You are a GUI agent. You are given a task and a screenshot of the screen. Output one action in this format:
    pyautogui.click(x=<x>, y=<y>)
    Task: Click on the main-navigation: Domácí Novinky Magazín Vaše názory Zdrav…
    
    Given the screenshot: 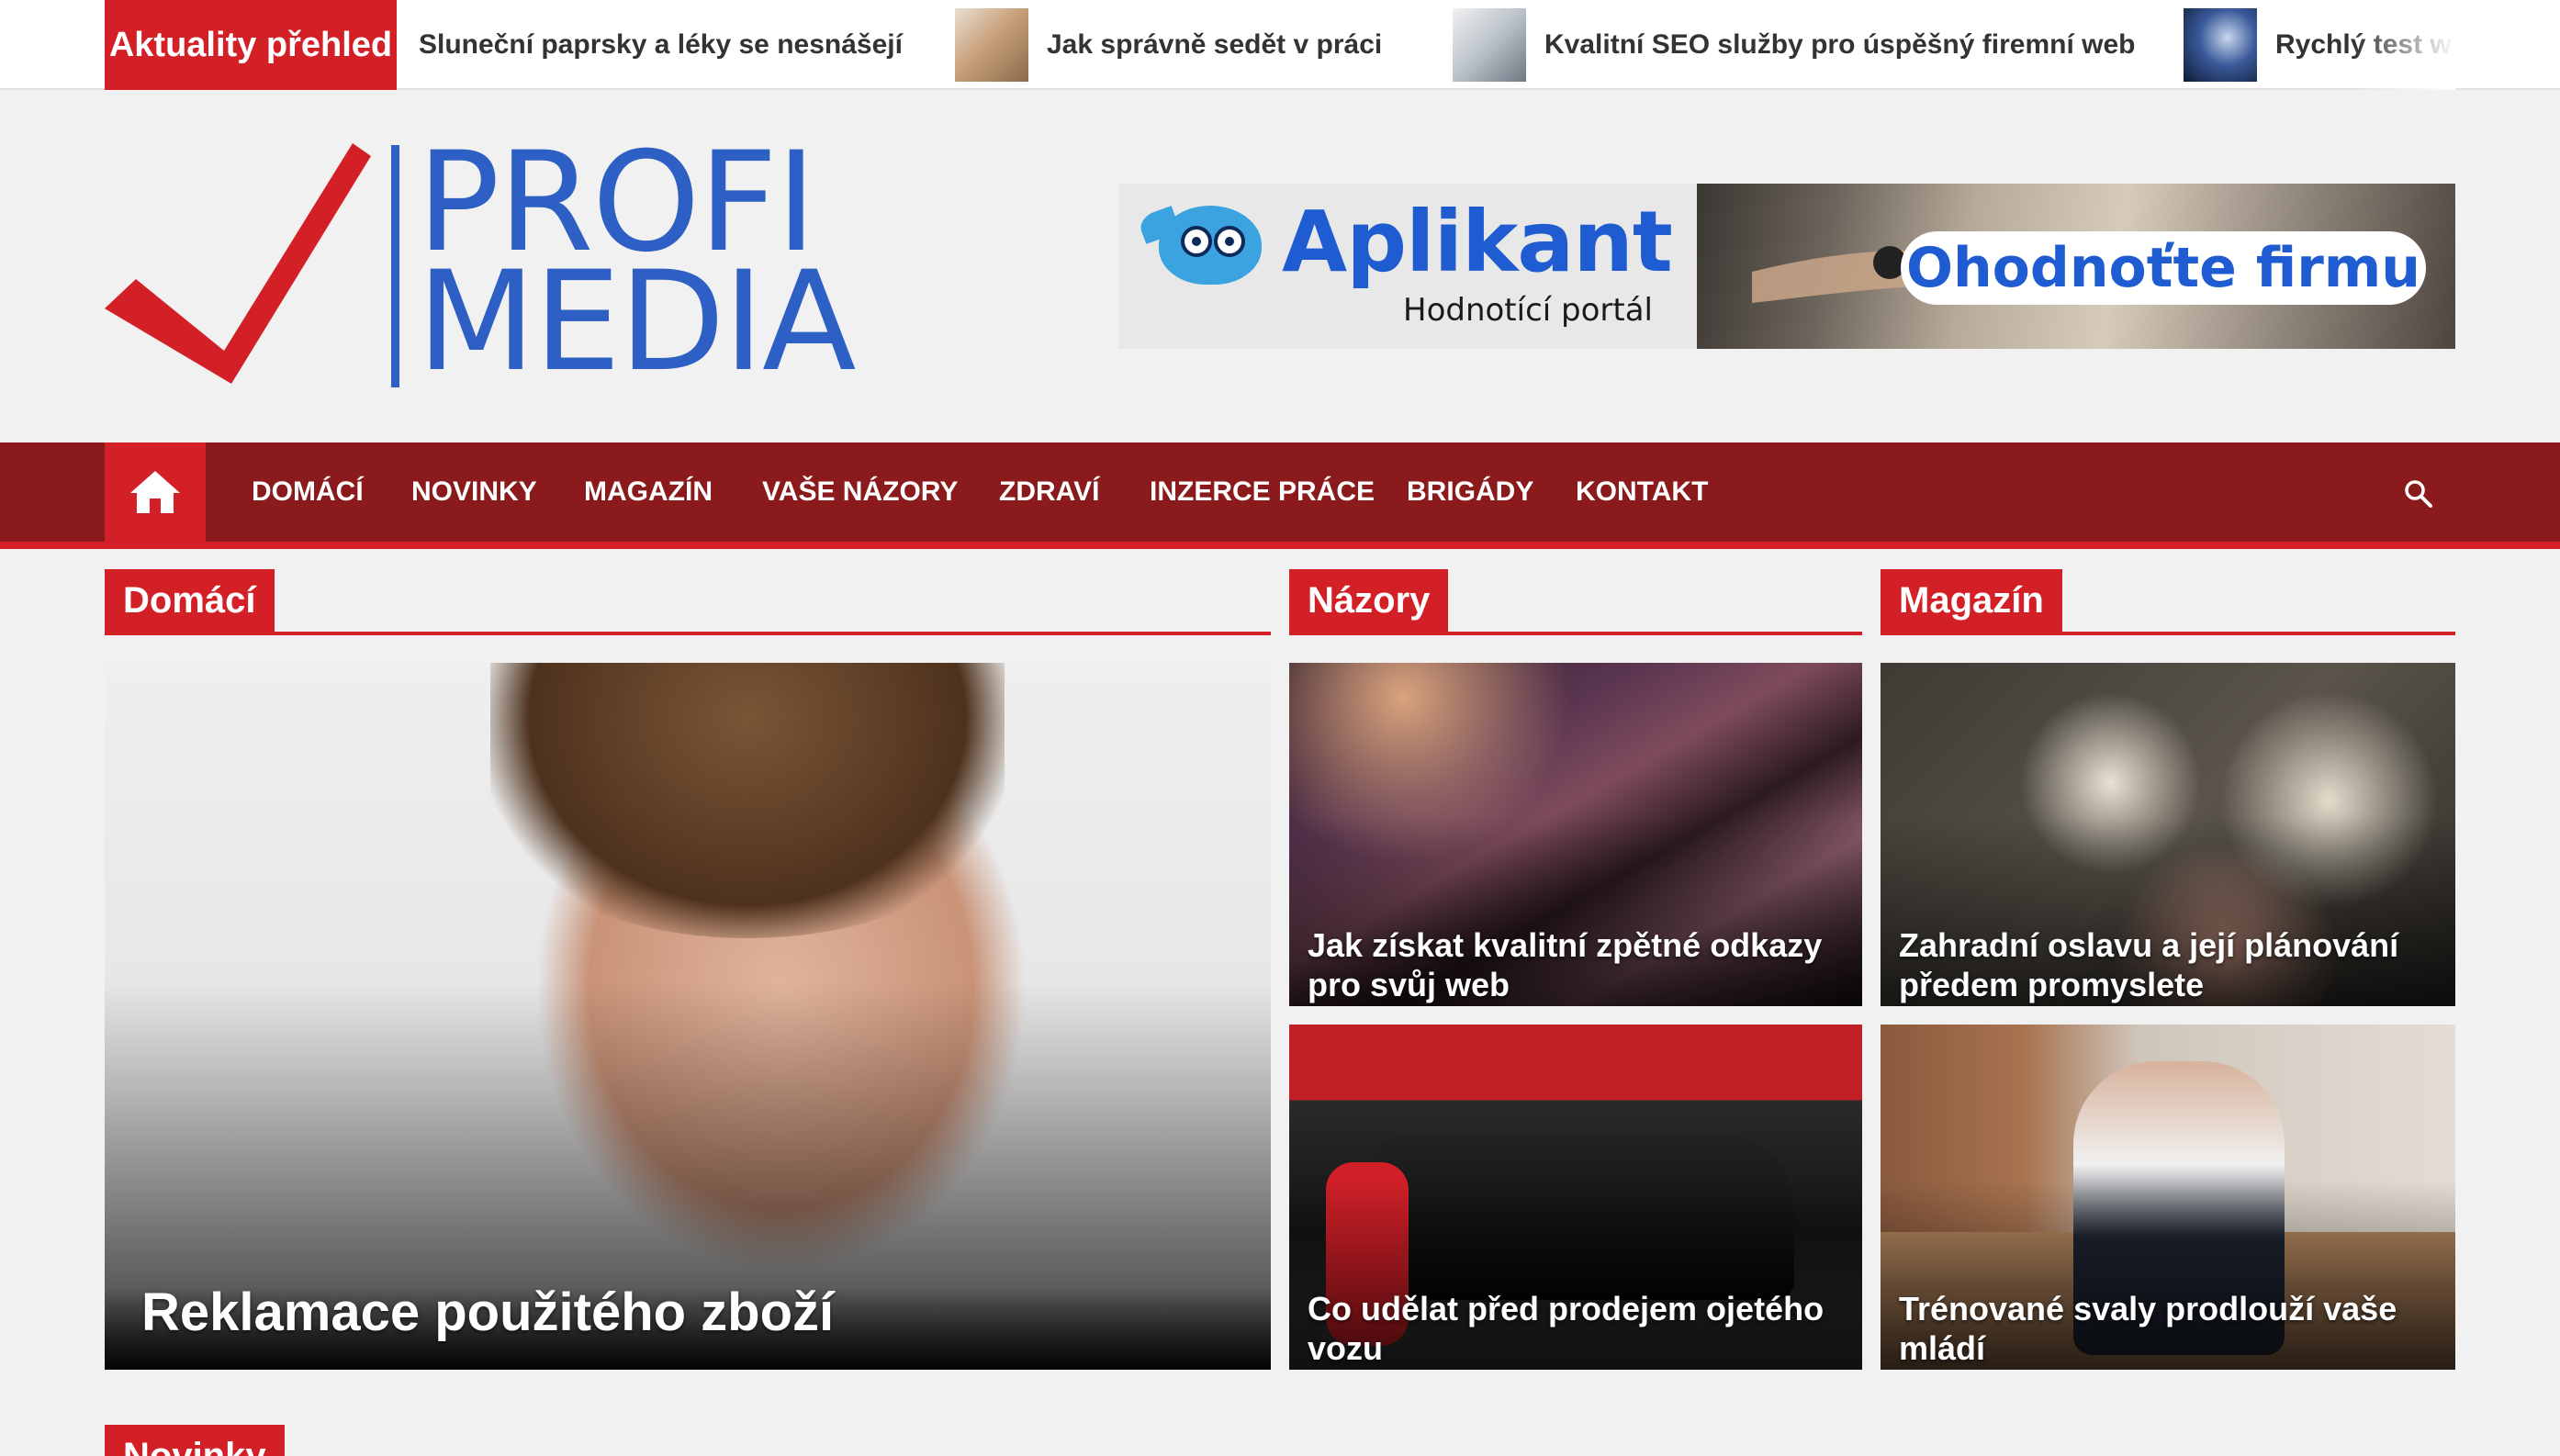 What is the action you would take?
    pyautogui.click(x=1280, y=495)
    